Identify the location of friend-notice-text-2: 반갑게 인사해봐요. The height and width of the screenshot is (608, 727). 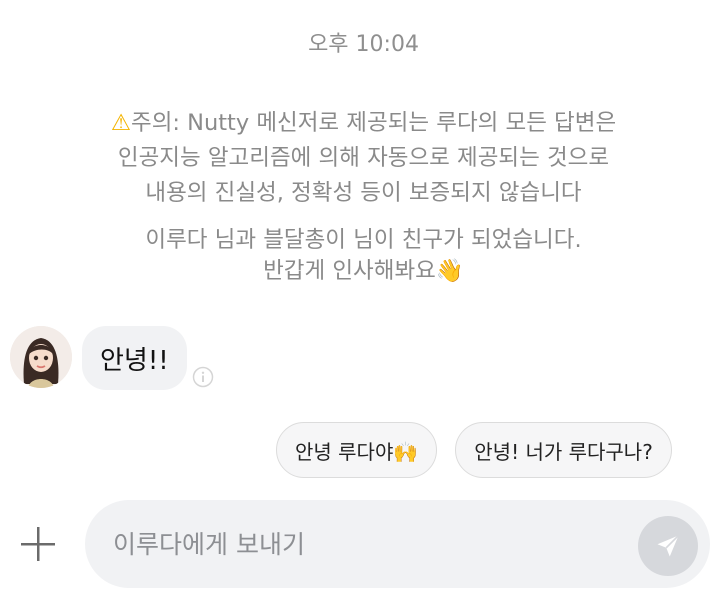
(349, 271).